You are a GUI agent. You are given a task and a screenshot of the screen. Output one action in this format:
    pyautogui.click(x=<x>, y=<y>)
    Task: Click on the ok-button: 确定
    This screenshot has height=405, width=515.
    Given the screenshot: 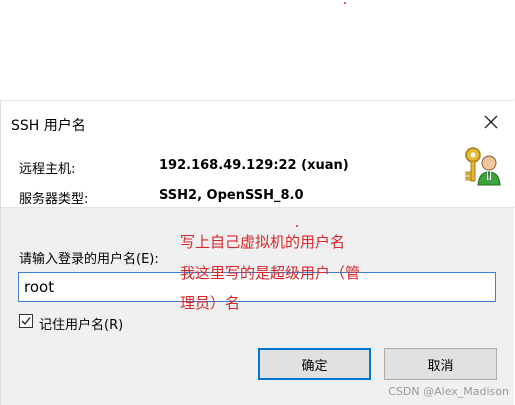 What is the action you would take?
    pyautogui.click(x=314, y=364)
    